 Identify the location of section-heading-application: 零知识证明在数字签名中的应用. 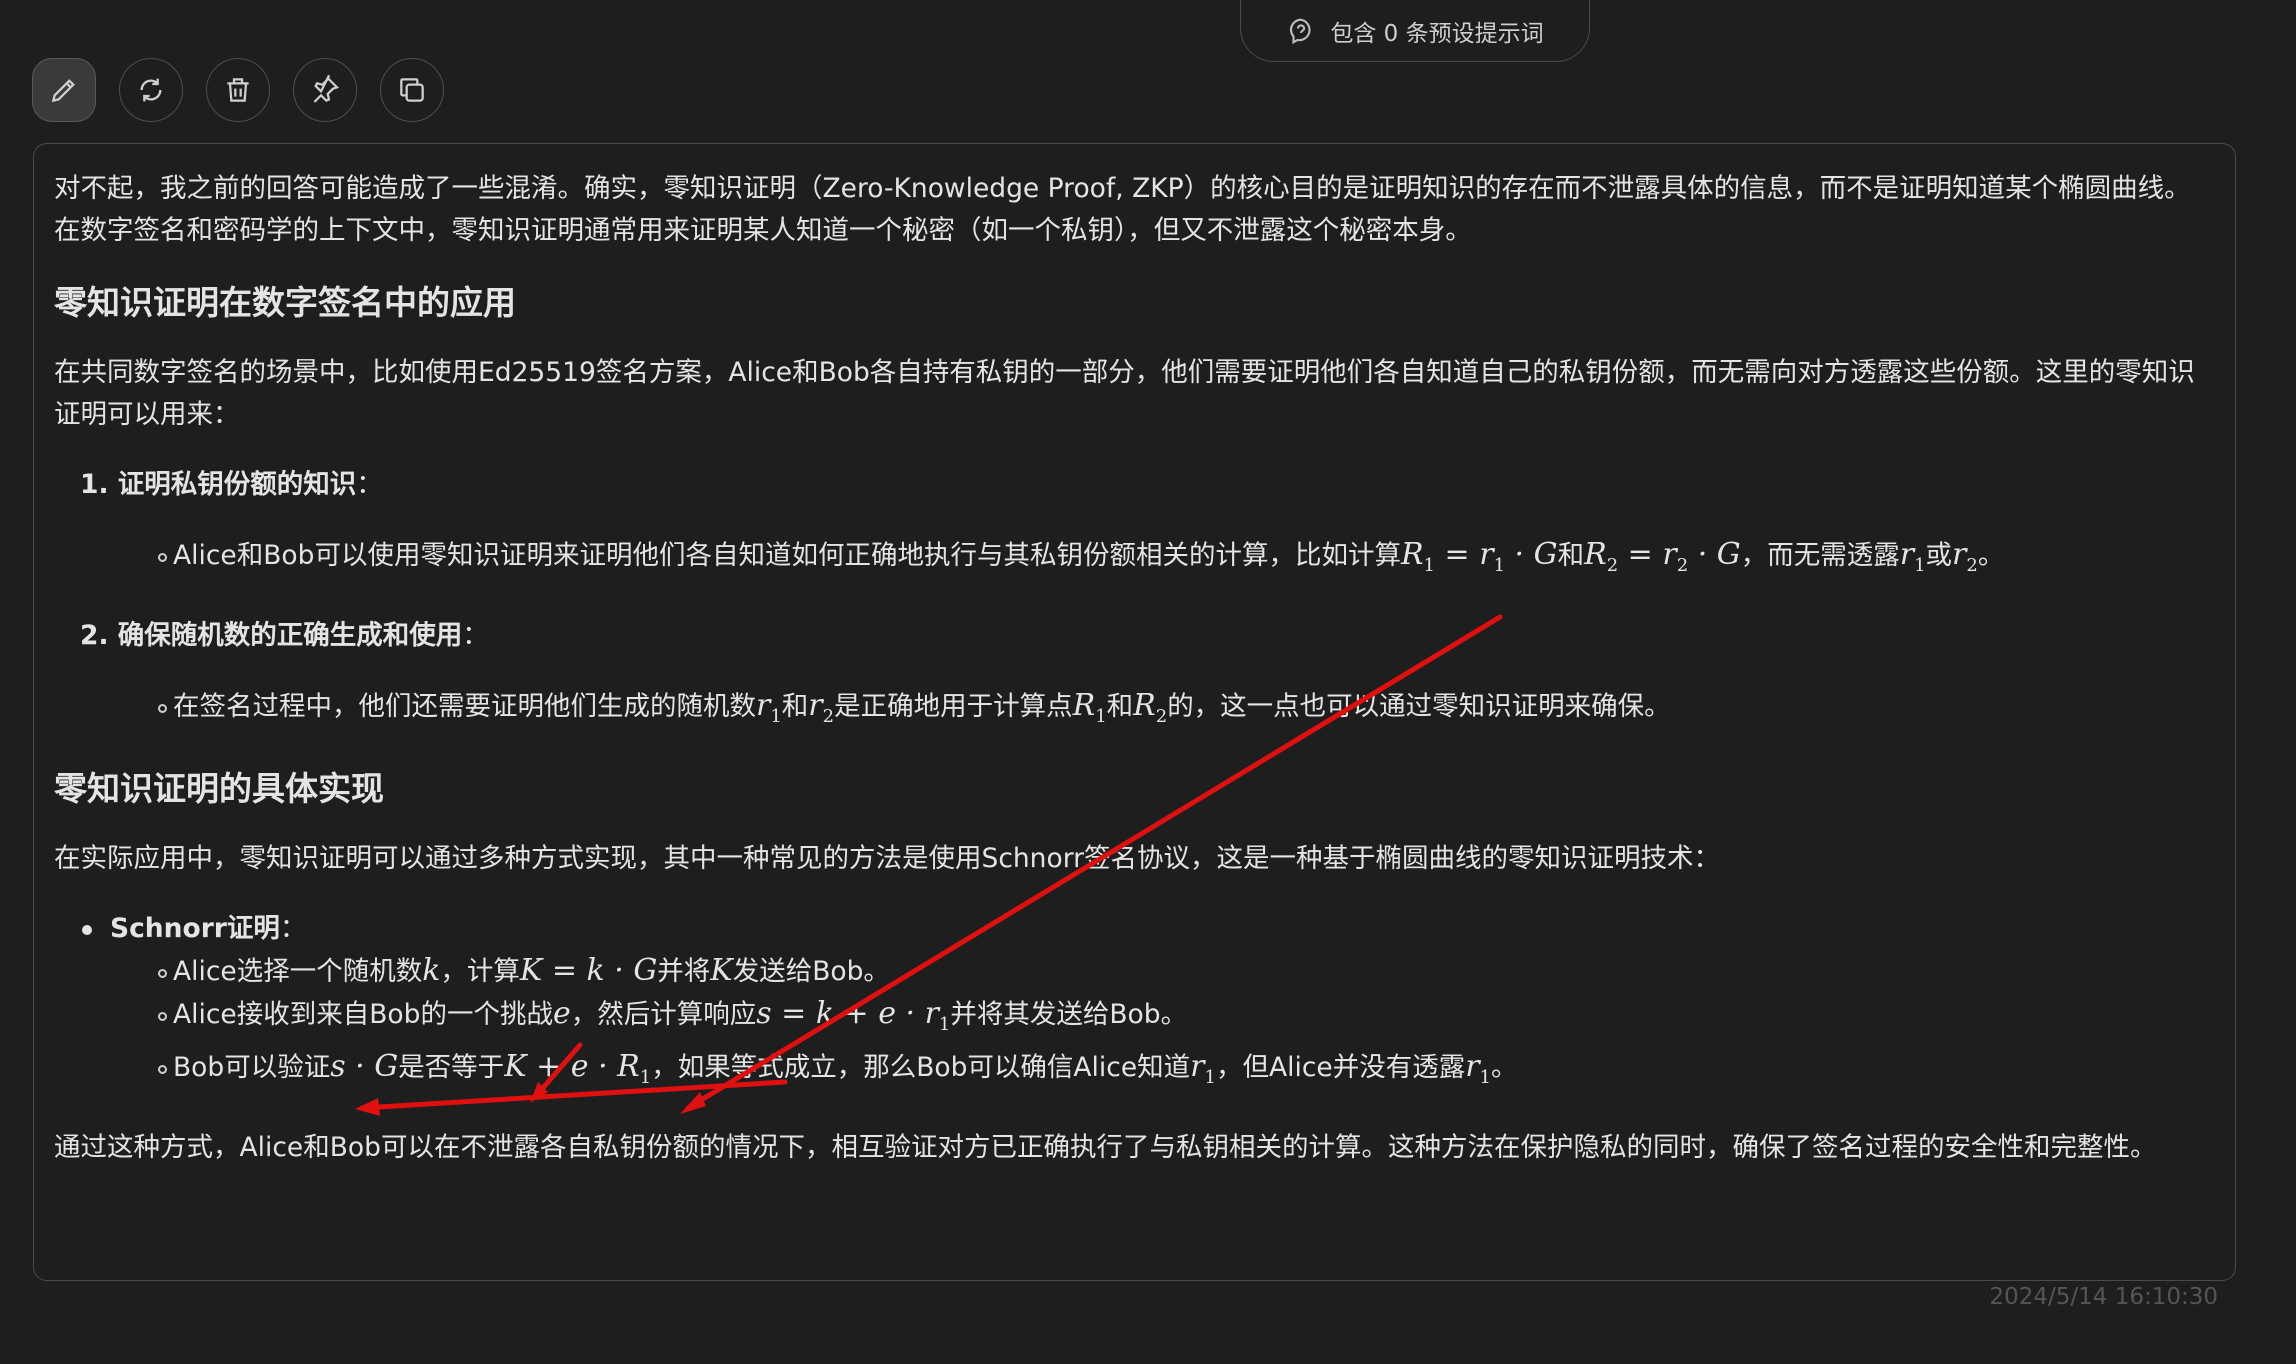
(285, 302).